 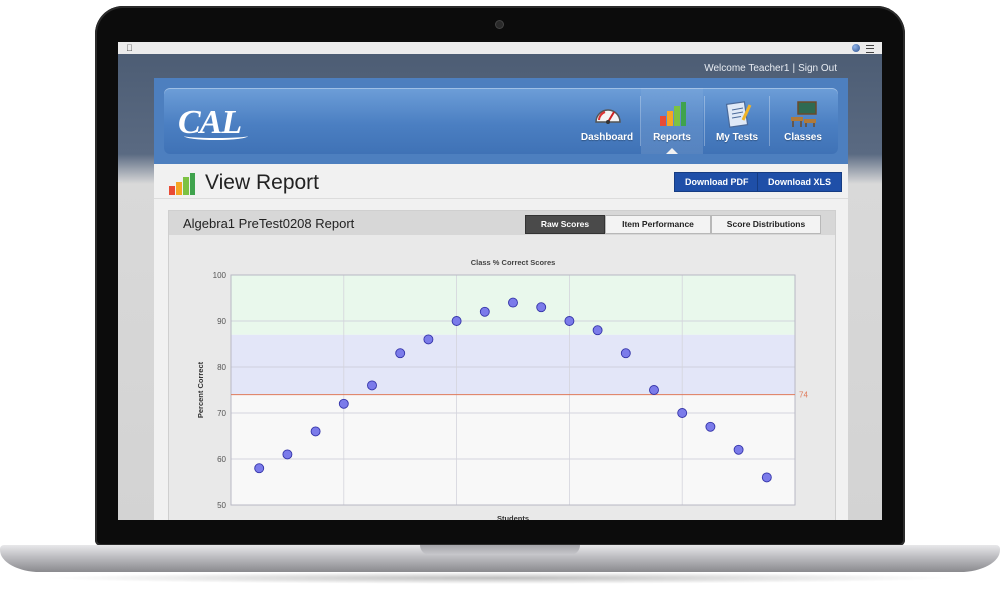 What do you see at coordinates (817, 68) in the screenshot?
I see `sign-out-link: Sign Out` at bounding box center [817, 68].